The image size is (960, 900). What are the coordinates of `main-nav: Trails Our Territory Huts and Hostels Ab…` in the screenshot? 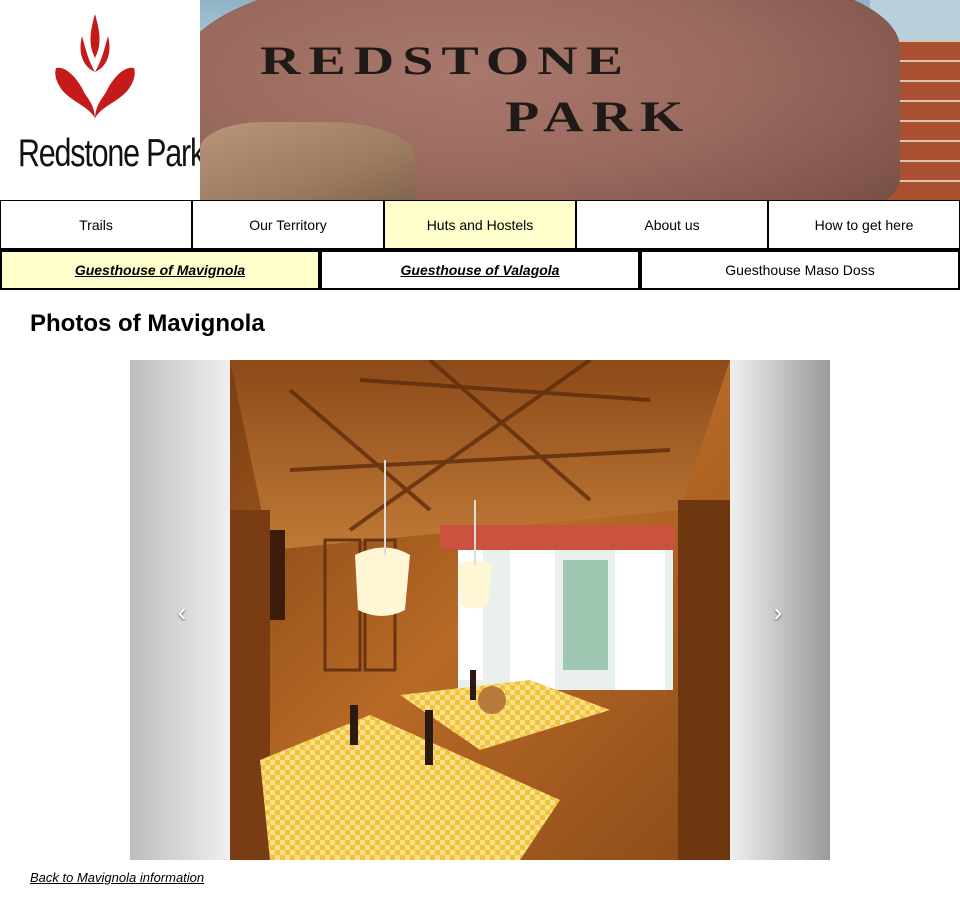 It's located at (480, 225).